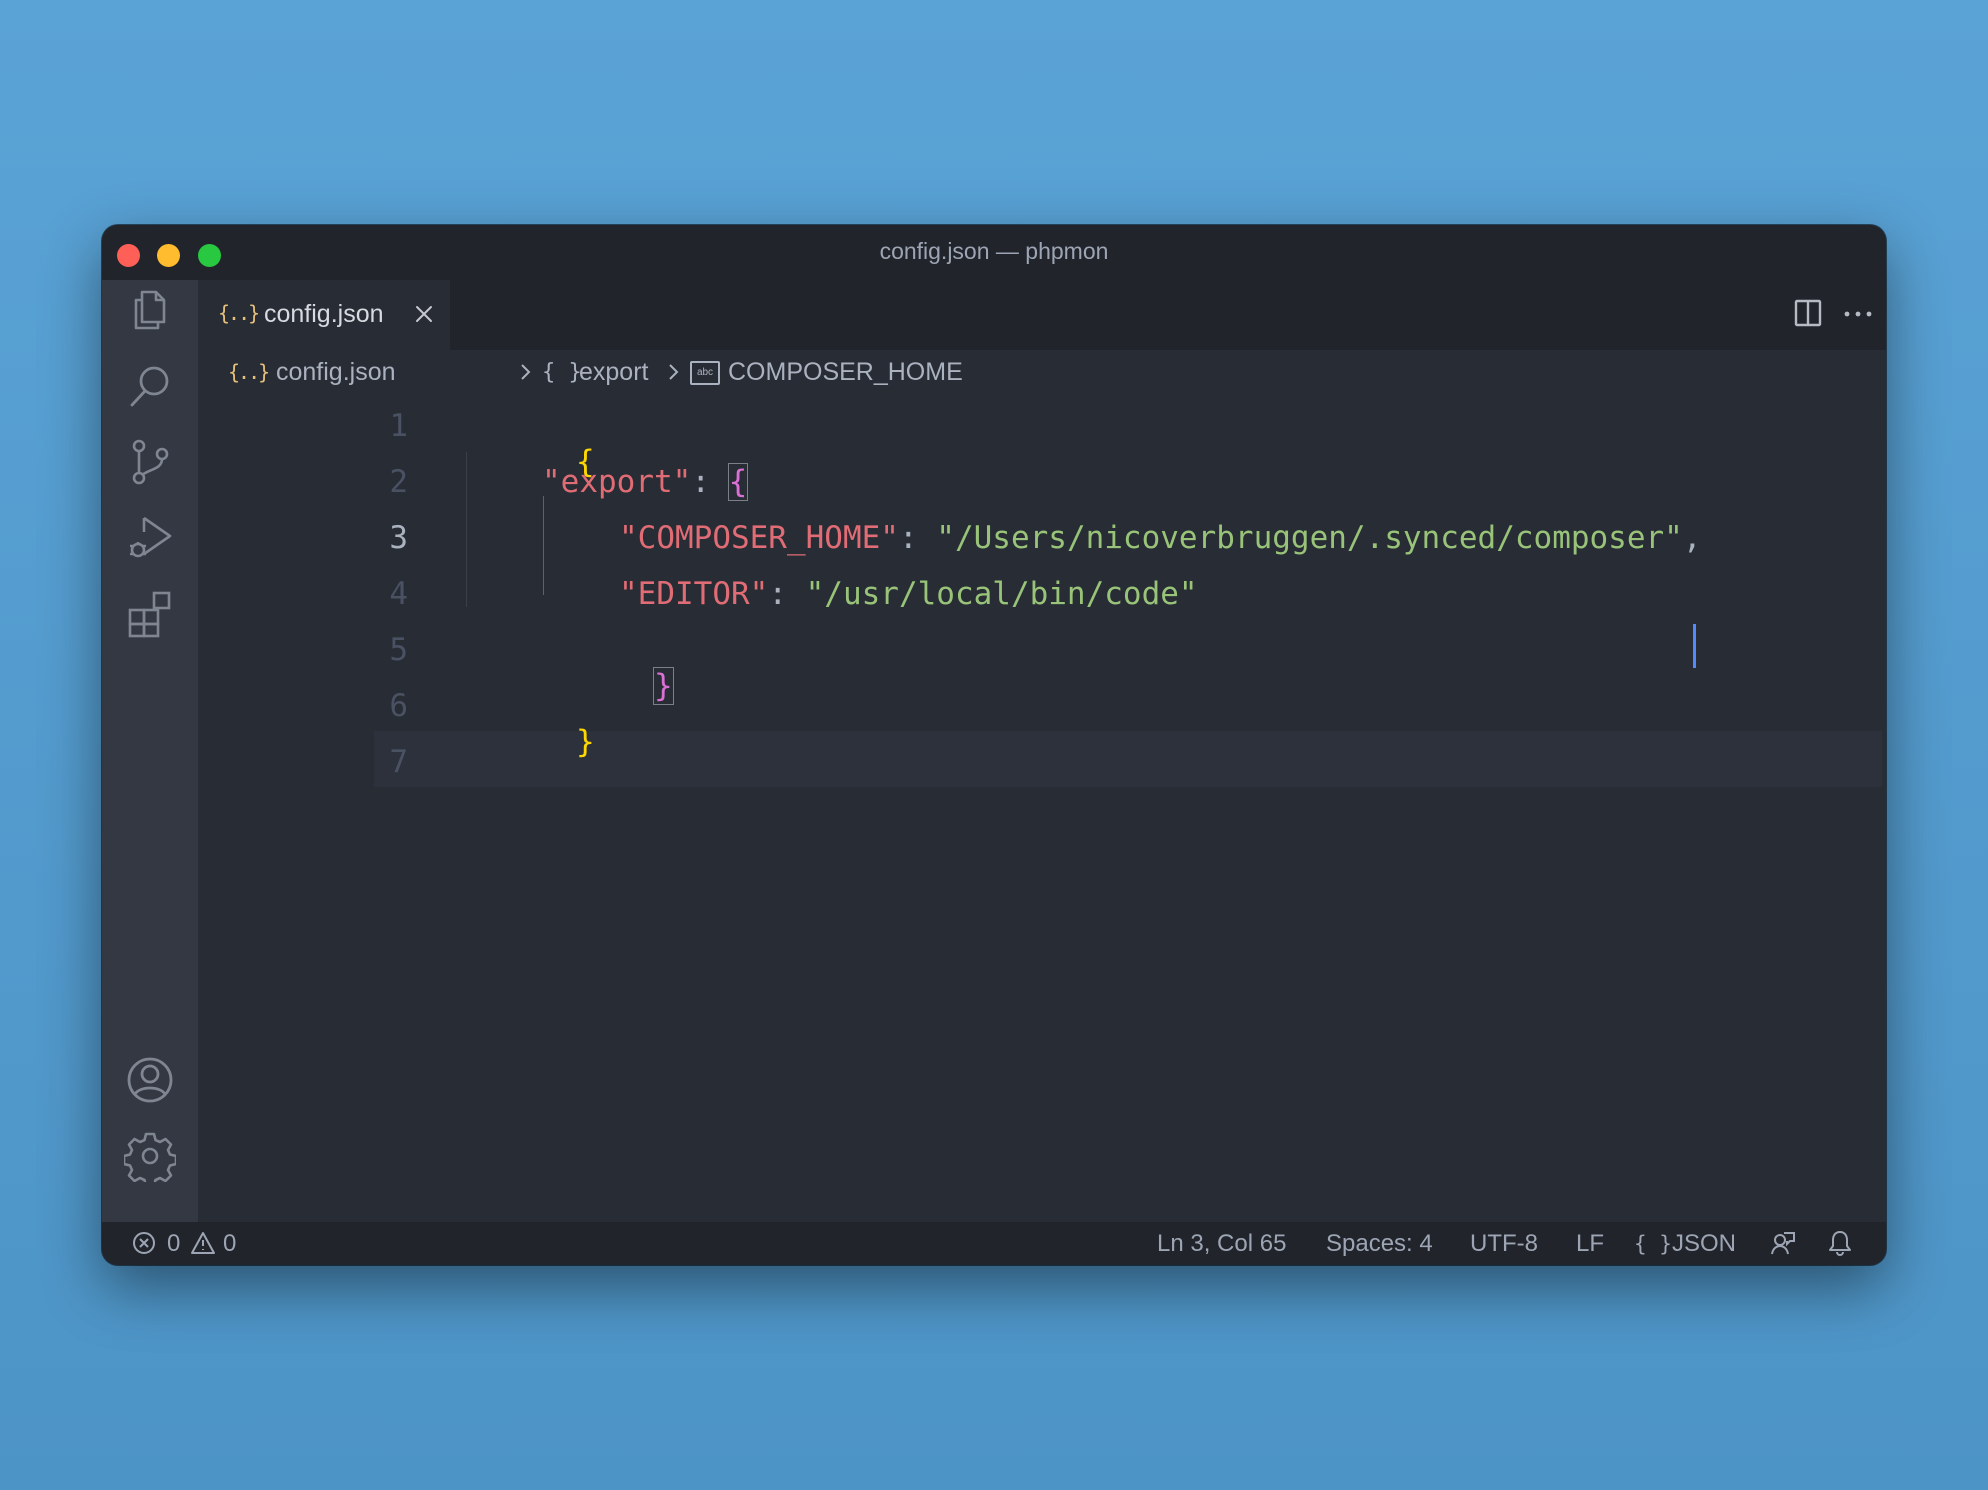 The image size is (1988, 1490). What do you see at coordinates (1590, 1244) in the screenshot?
I see `line-ending: LF` at bounding box center [1590, 1244].